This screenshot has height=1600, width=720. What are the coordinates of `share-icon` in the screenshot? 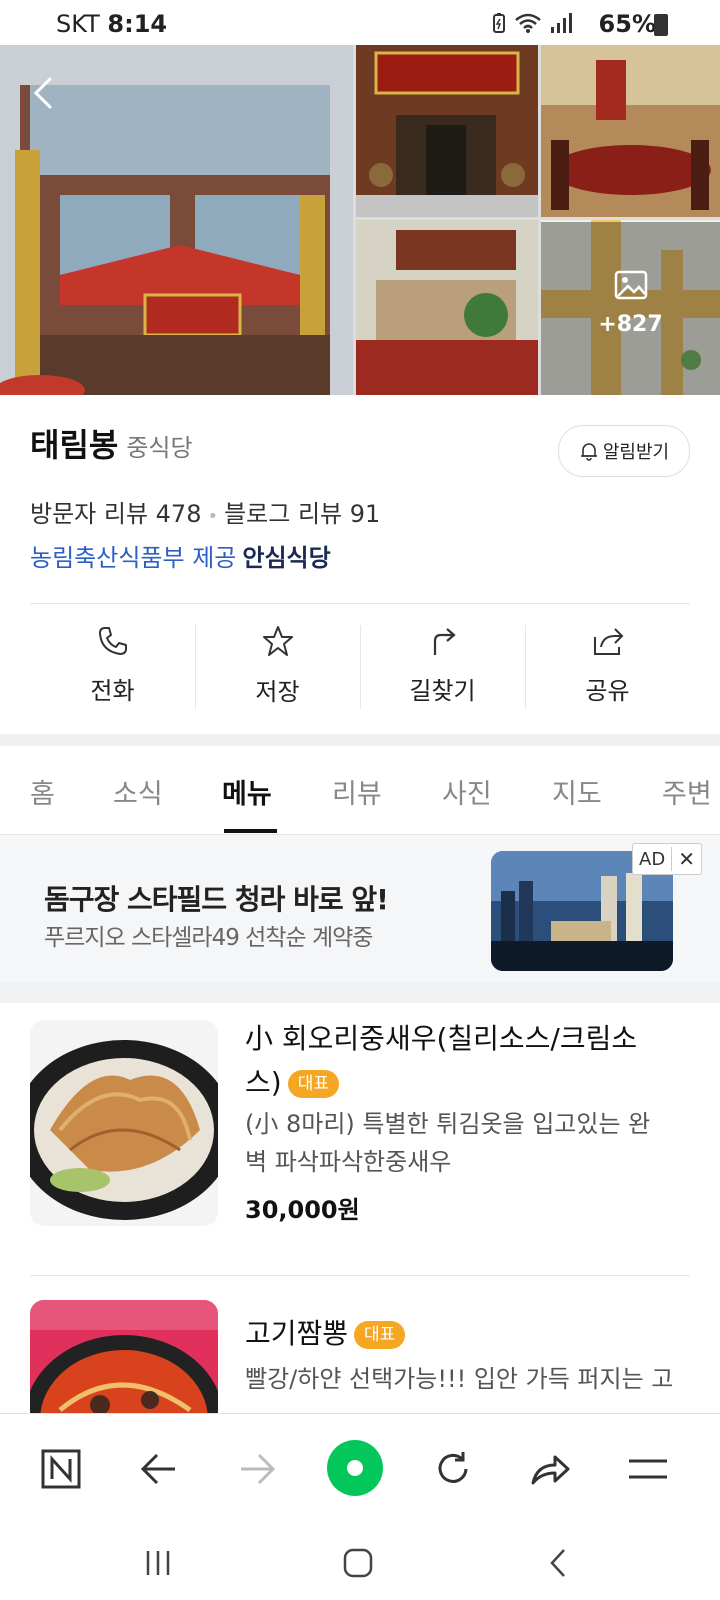 It's located at (608, 641).